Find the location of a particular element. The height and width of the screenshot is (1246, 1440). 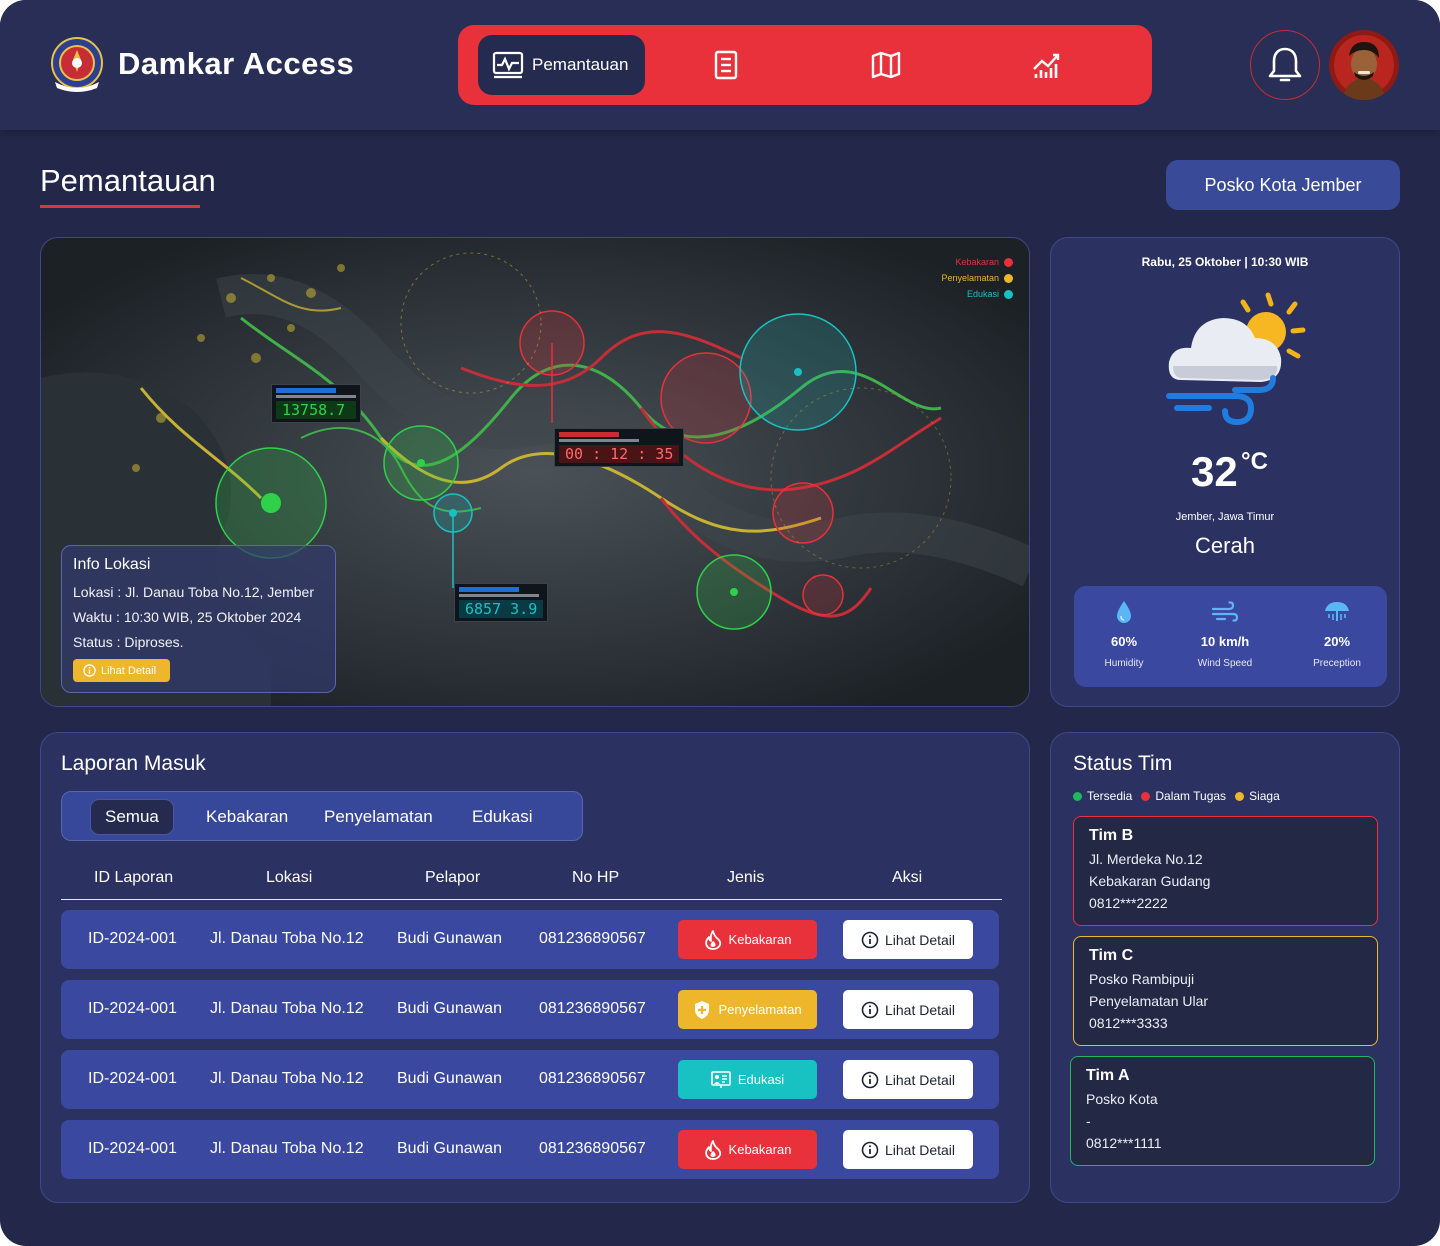

team-status-legend: Tersedia Dalam Tugas Siaga is located at coordinates (1176, 796).